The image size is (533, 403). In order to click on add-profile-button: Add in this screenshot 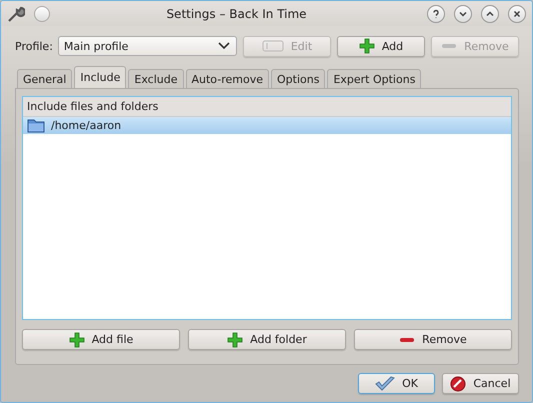, I will do `click(381, 46)`.